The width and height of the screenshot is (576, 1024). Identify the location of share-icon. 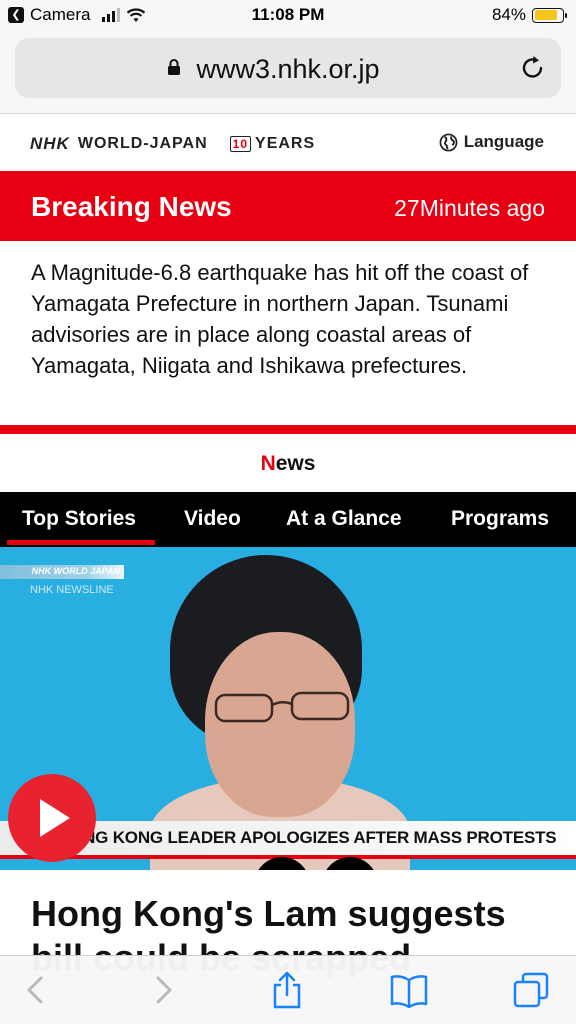
(287, 990).